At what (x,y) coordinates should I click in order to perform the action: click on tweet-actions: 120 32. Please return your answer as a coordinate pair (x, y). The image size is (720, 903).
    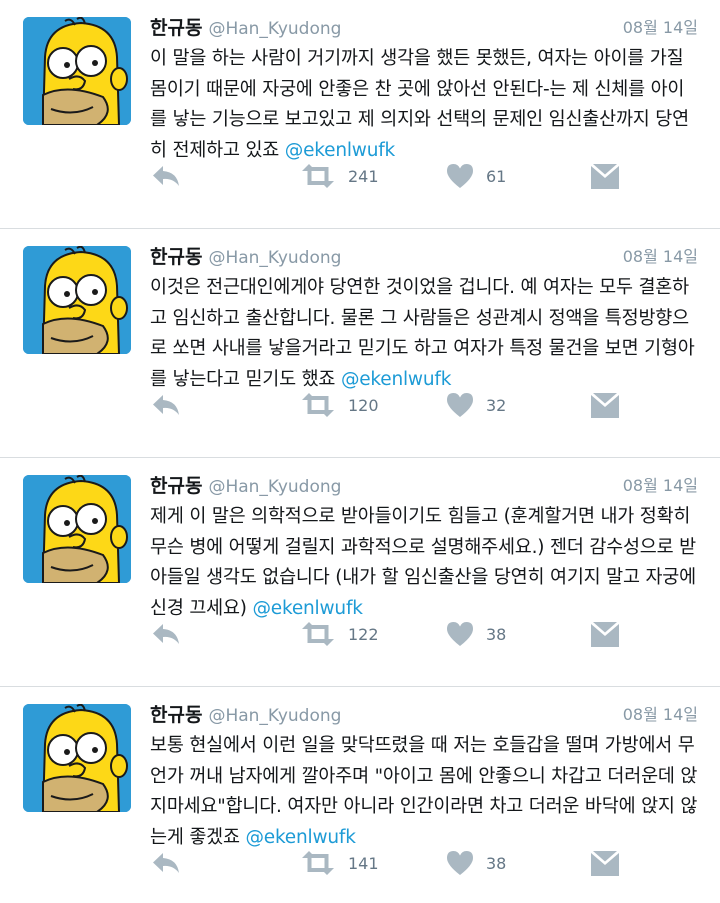
    Looking at the image, I should click on (425, 405).